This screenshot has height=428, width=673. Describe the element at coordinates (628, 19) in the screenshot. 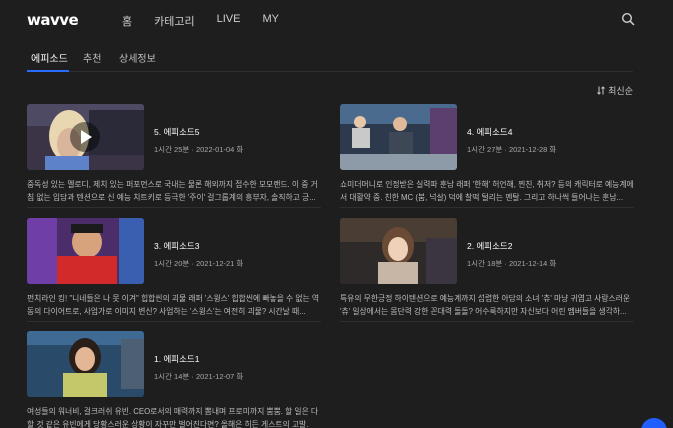

I see `search-icon` at that location.